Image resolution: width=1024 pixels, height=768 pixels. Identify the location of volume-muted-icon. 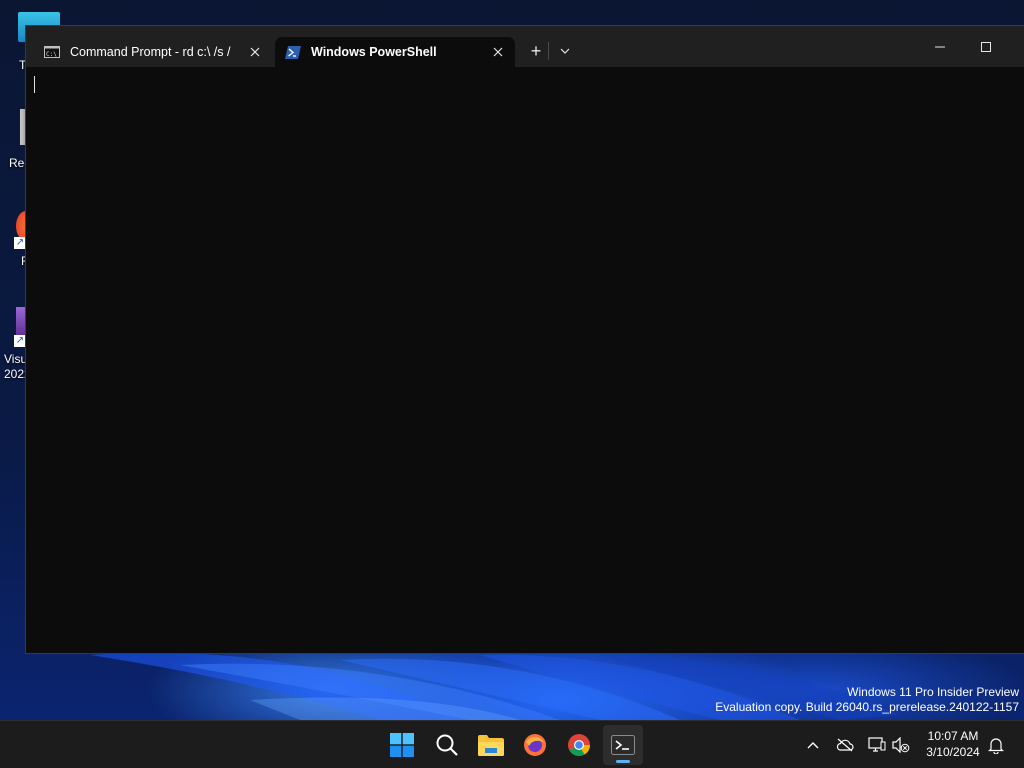
(901, 745).